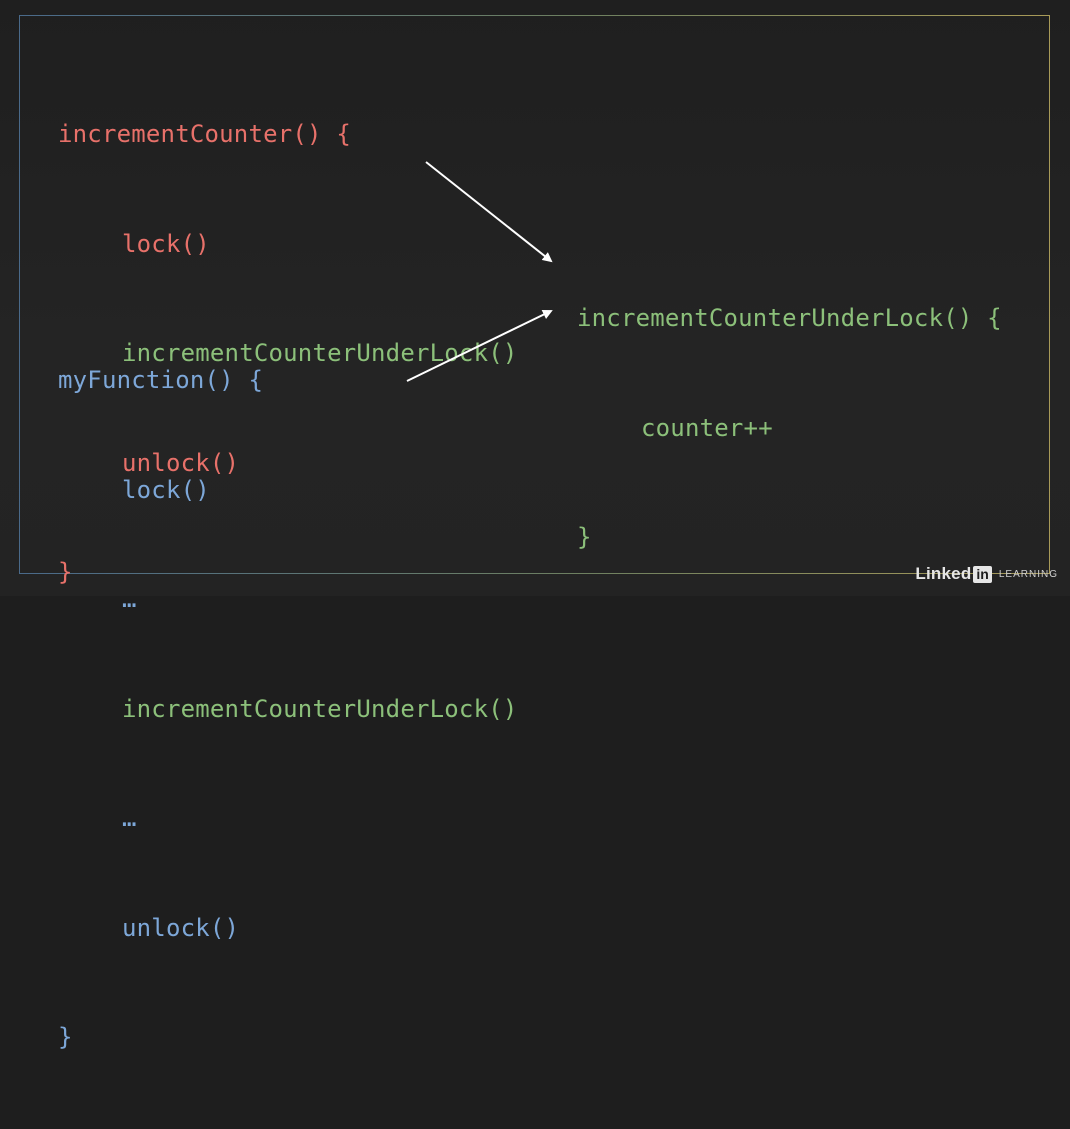  I want to click on brand-name: Linked, so click(943, 573).